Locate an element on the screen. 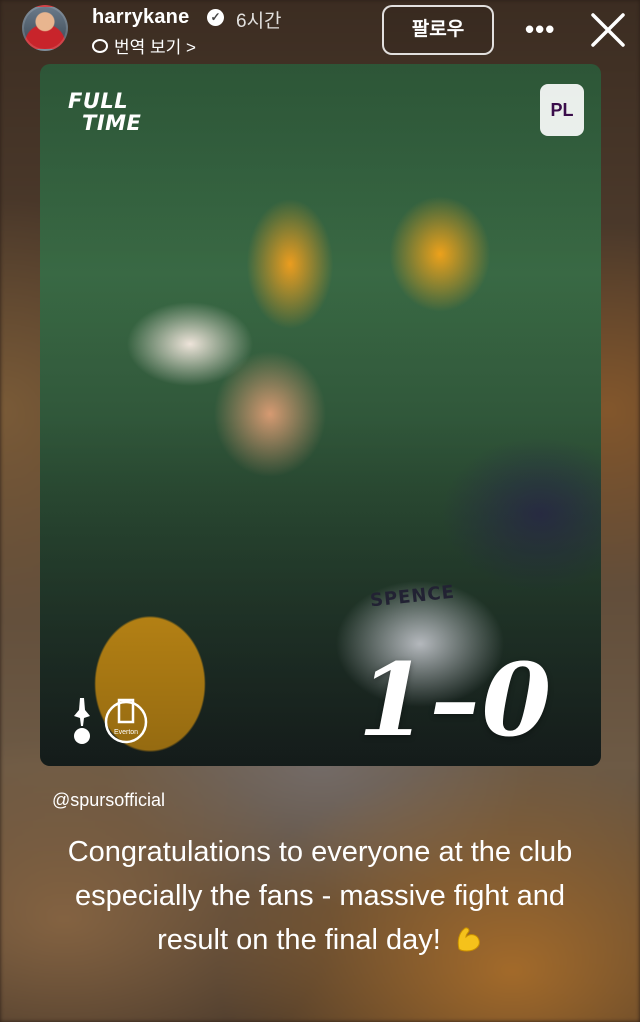 The width and height of the screenshot is (640, 1022). premier-league-logo: PL is located at coordinates (562, 110).